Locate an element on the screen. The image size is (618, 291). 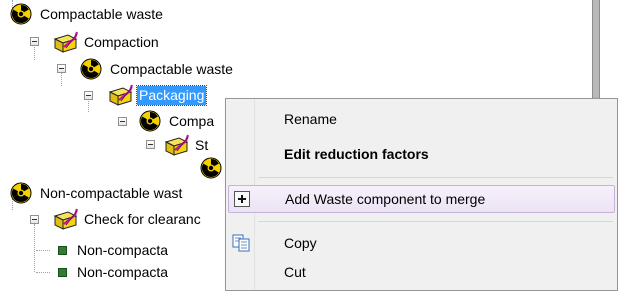
tree-node: Compaction is located at coordinates (106, 42).